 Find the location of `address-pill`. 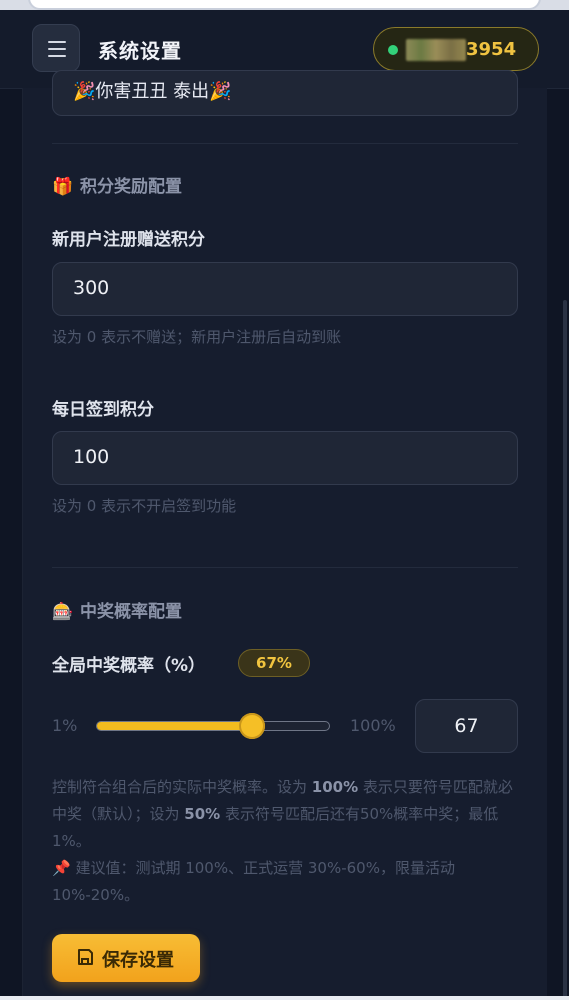

address-pill is located at coordinates (284, 5).